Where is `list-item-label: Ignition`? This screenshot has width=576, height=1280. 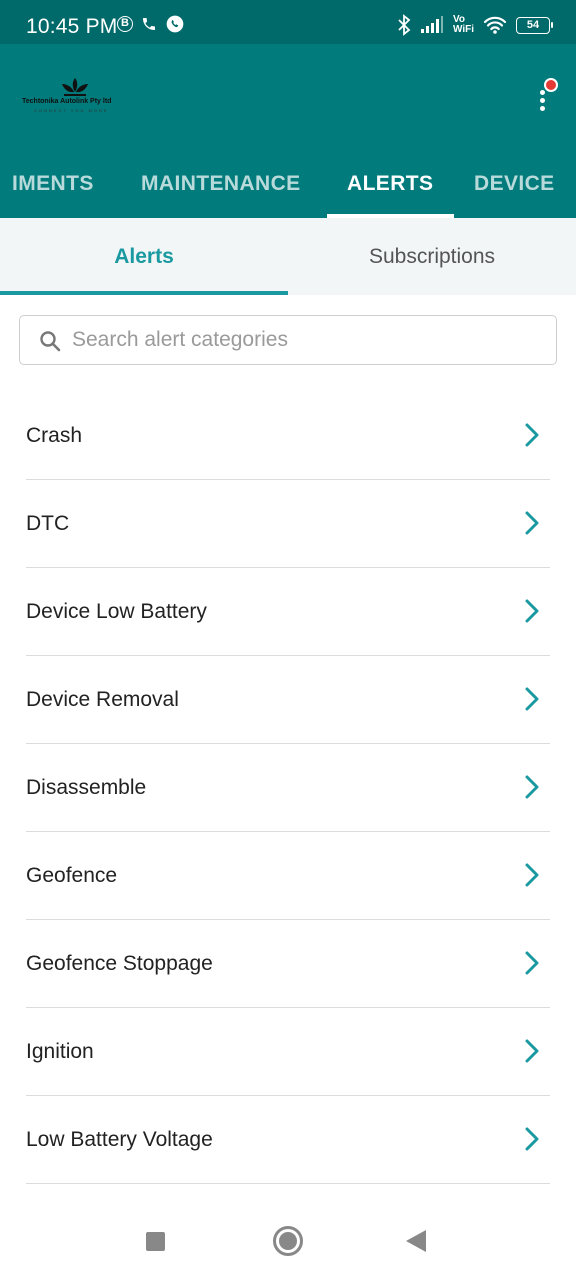
list-item-label: Ignition is located at coordinates (60, 1051).